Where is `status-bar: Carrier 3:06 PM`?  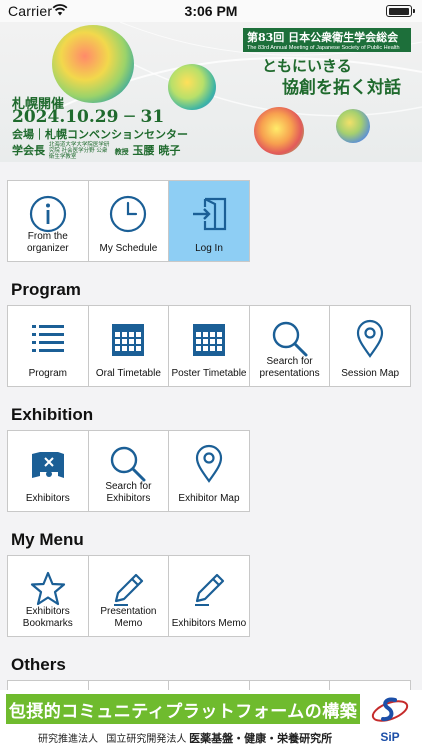
status-bar: Carrier 3:06 PM is located at coordinates (211, 11).